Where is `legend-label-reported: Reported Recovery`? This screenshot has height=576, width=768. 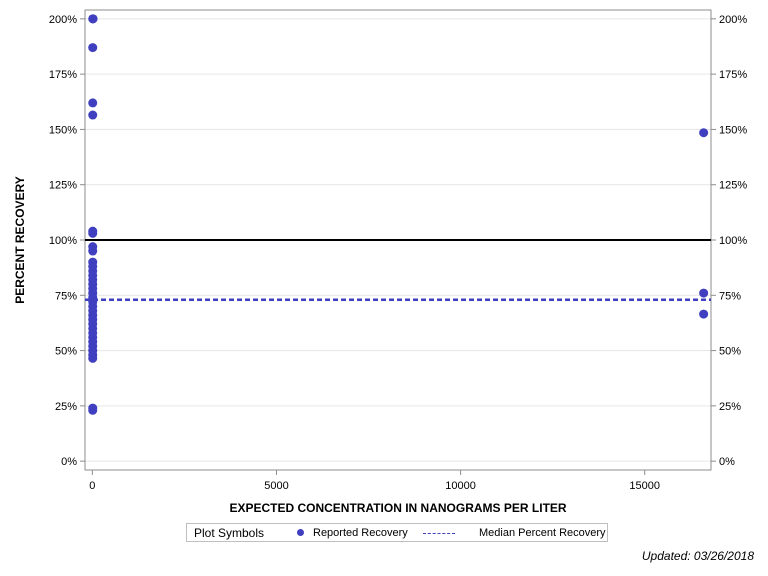
legend-label-reported: Reported Recovery is located at coordinates (360, 533).